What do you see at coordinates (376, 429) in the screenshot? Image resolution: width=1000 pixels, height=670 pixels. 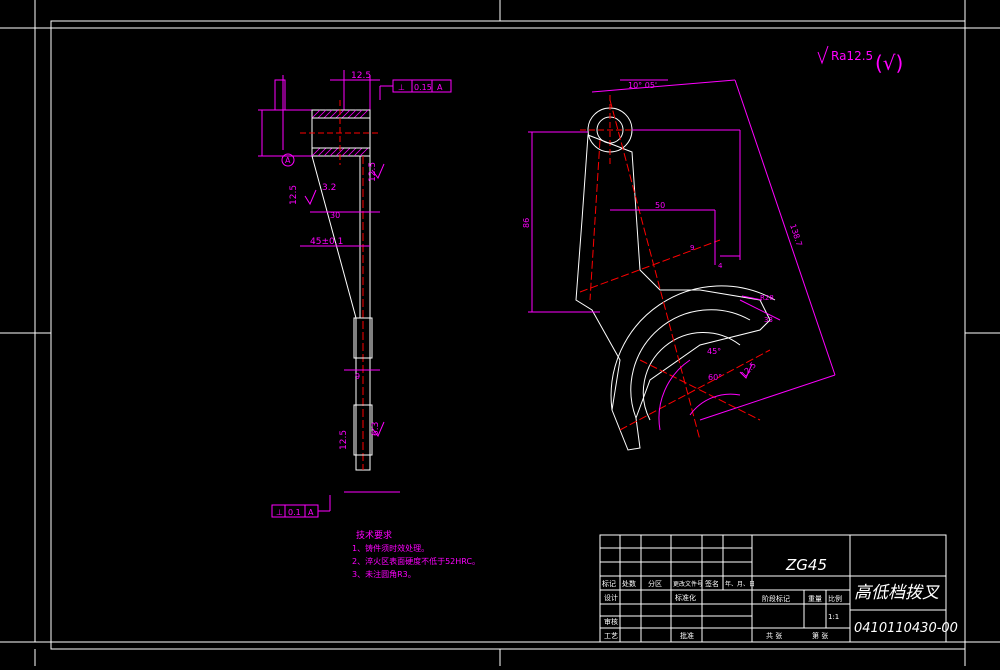 I see `dim-6-3: 6.3` at bounding box center [376, 429].